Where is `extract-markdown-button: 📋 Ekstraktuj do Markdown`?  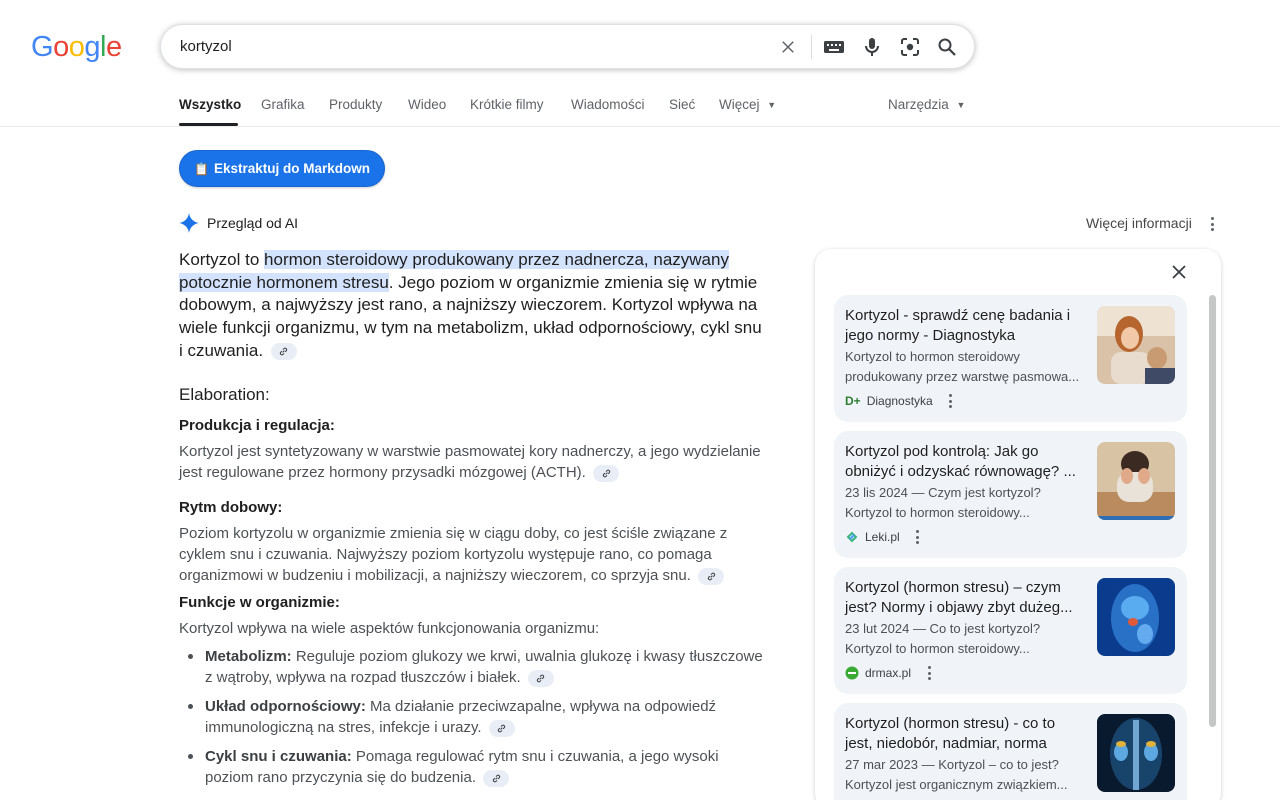
extract-markdown-button: 📋 Ekstraktuj do Markdown is located at coordinates (282, 168).